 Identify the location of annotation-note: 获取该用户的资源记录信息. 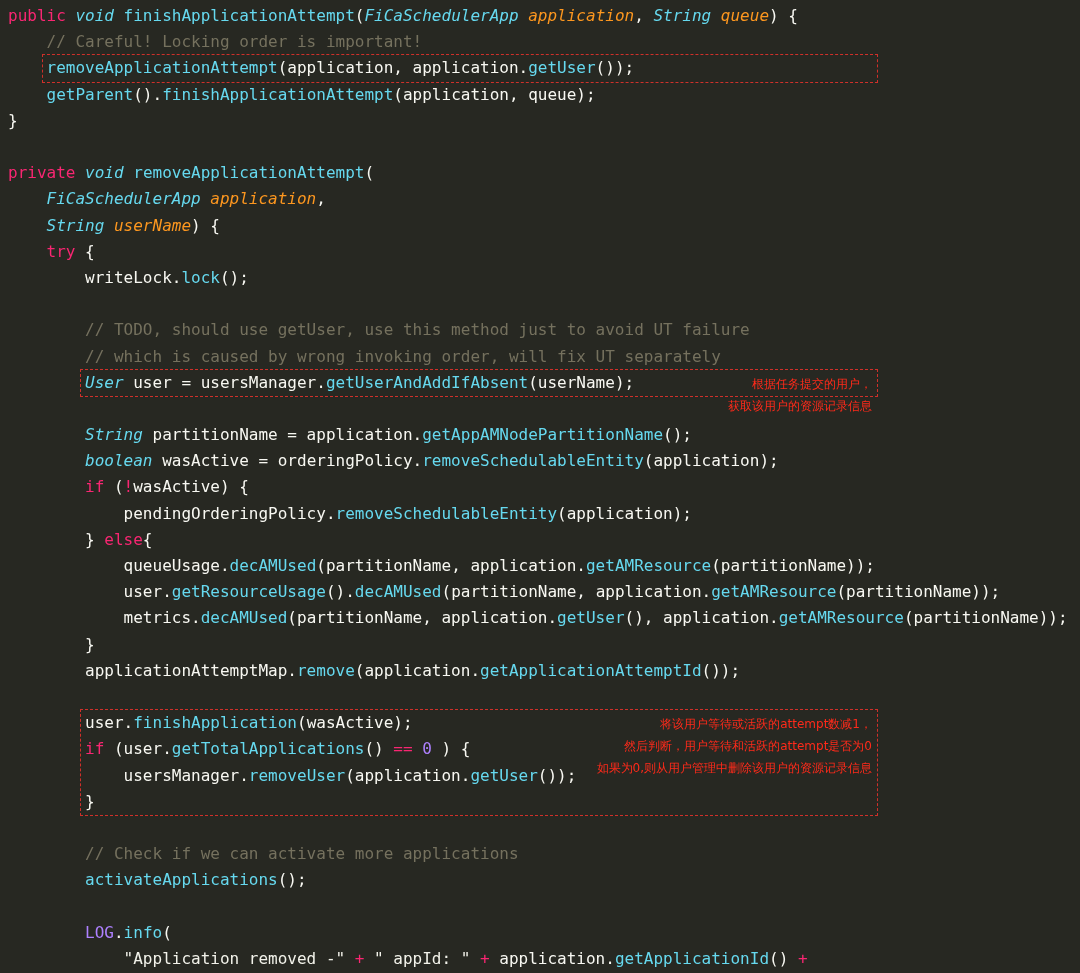
(800, 406).